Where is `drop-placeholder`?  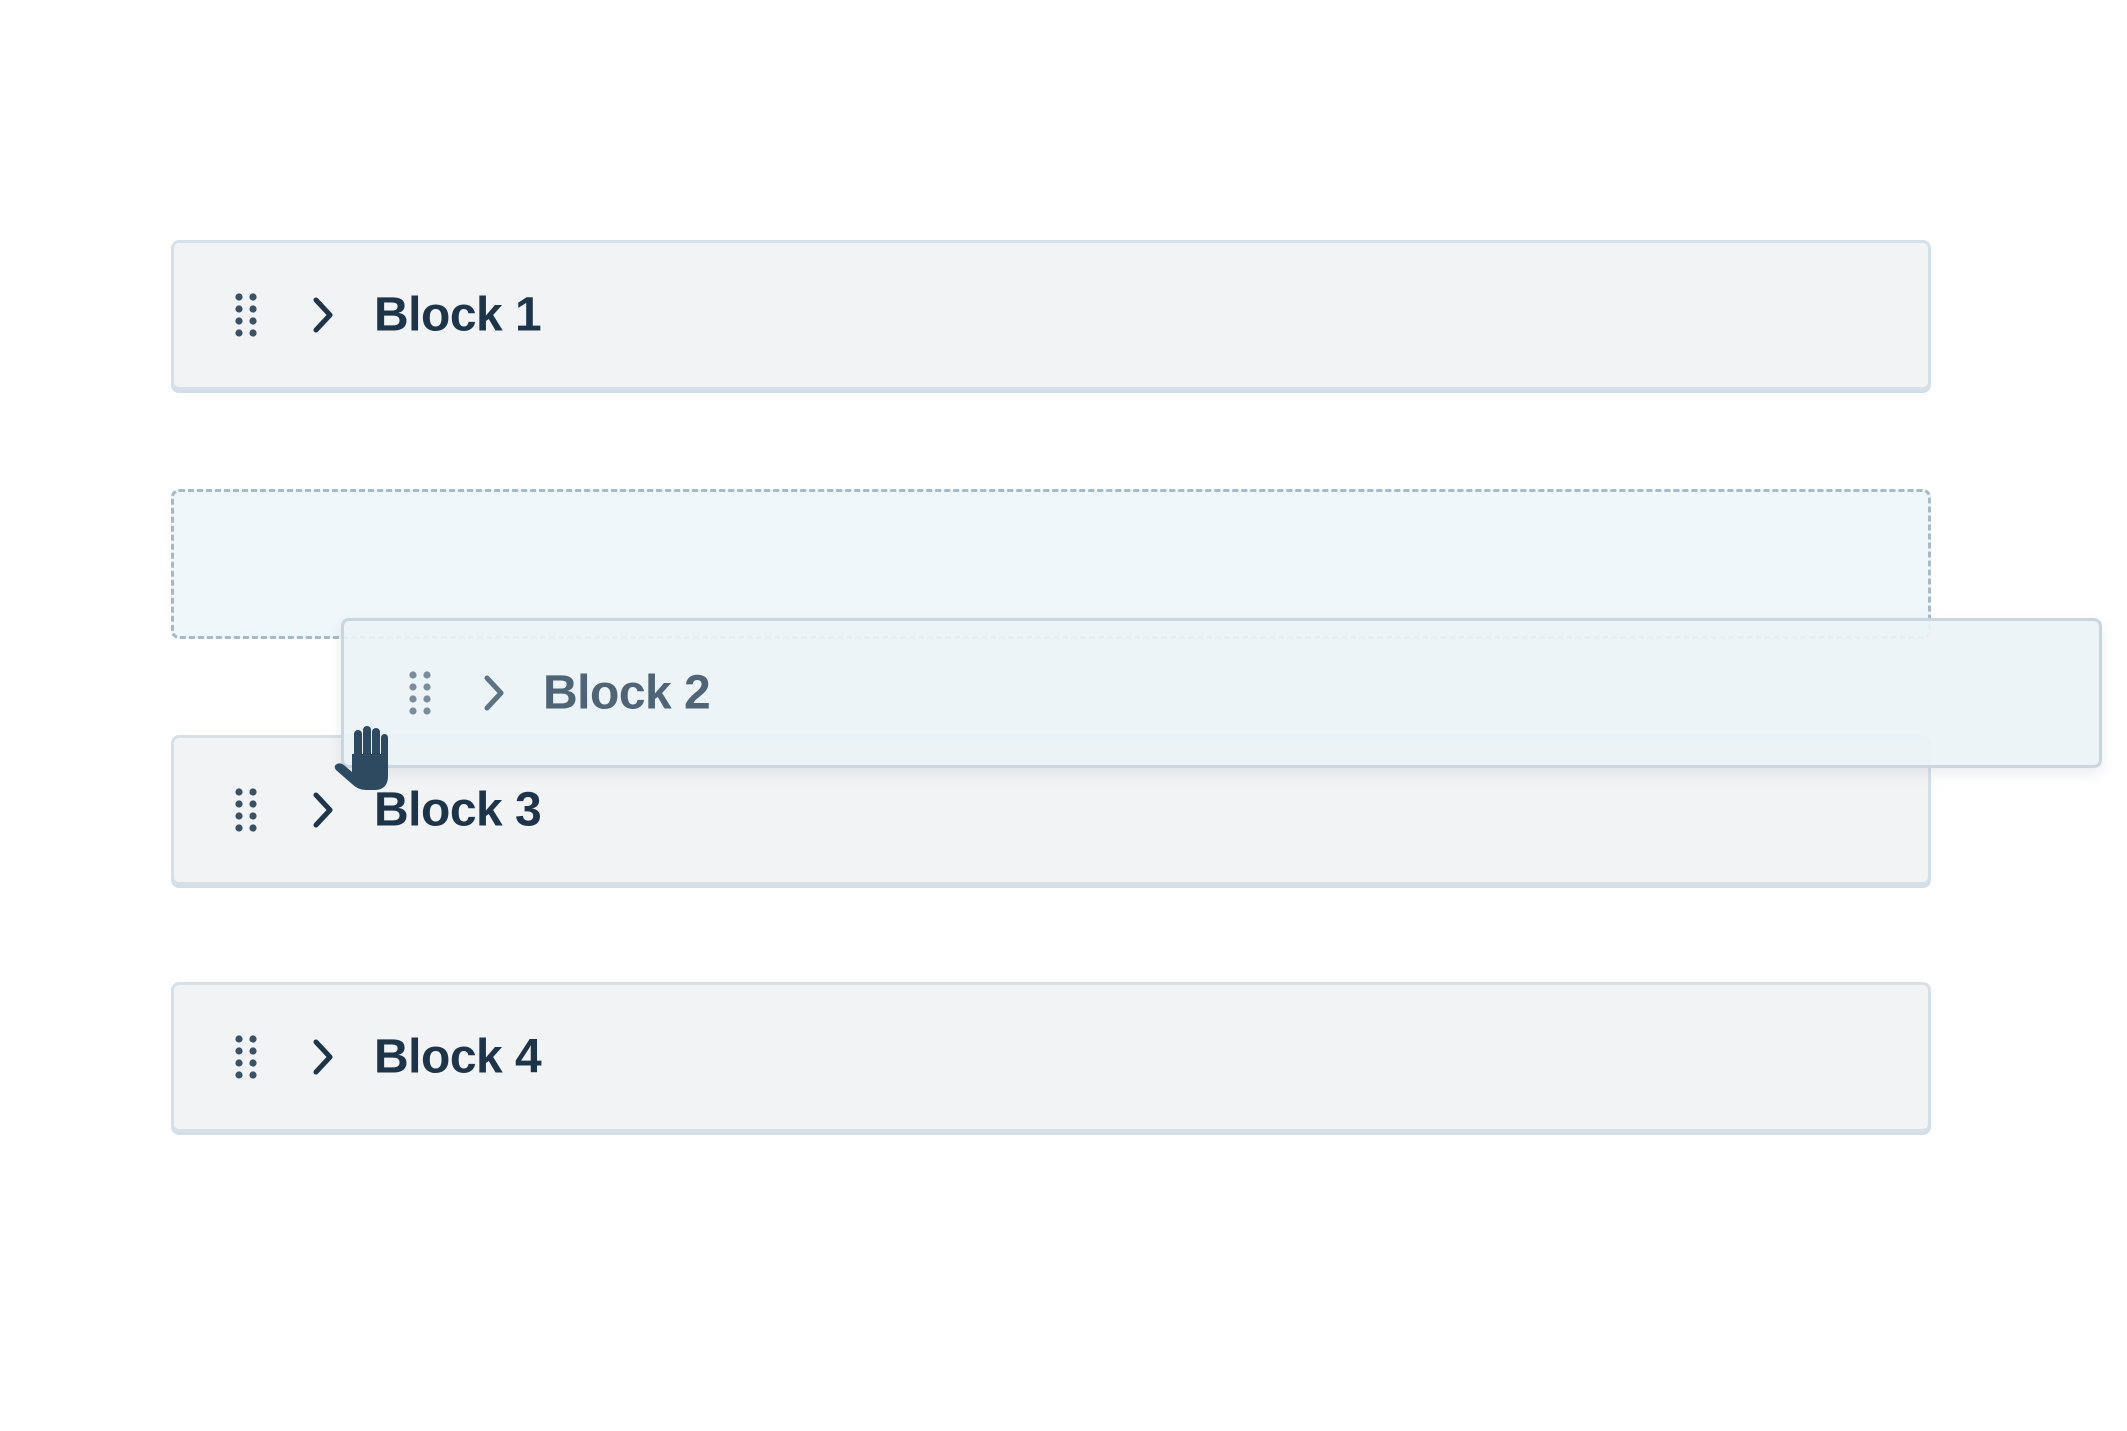
drop-placeholder is located at coordinates (1051, 564).